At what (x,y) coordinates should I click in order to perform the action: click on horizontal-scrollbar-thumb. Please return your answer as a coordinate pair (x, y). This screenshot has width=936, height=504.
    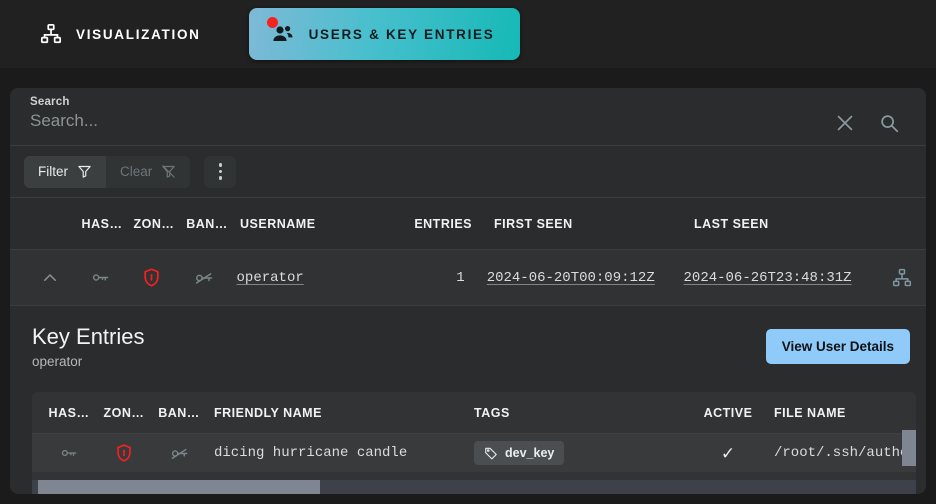
    Looking at the image, I should click on (179, 487).